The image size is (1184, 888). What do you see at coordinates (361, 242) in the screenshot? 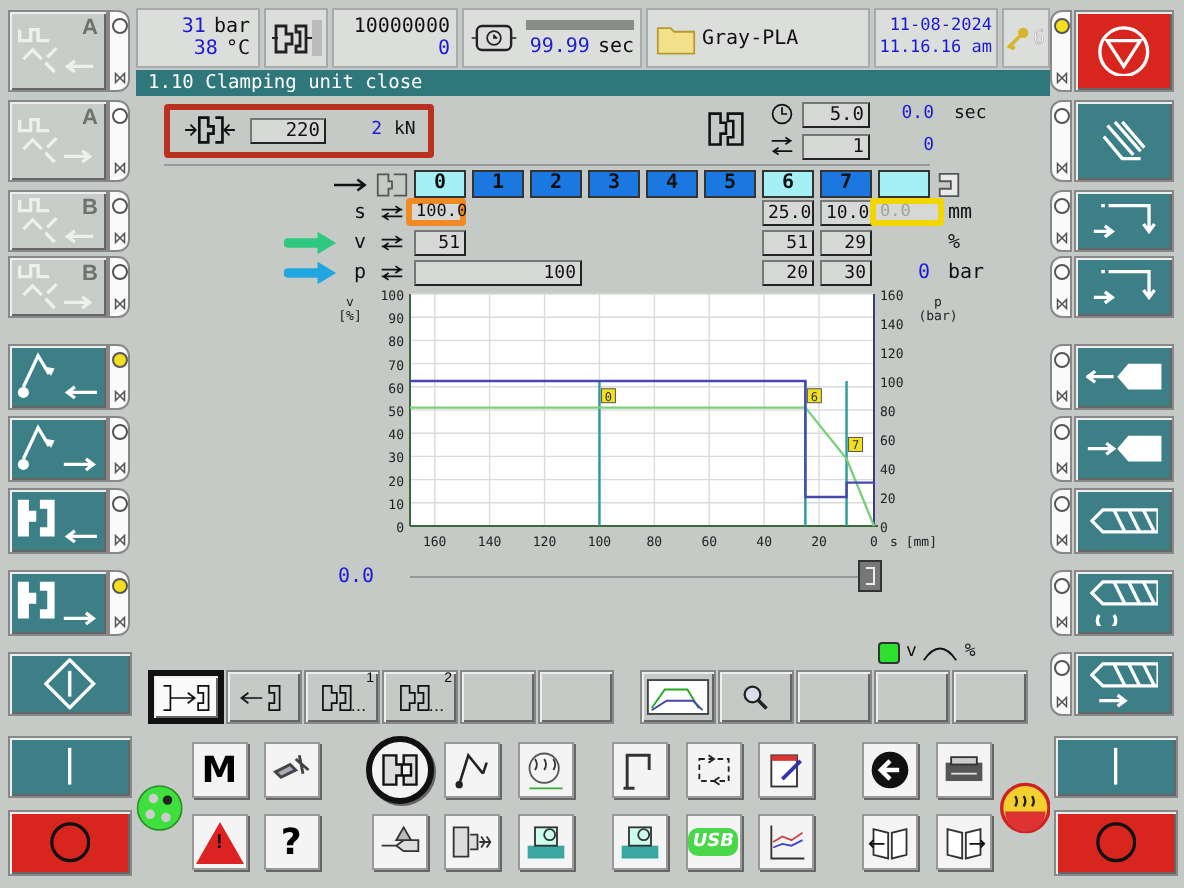
I see `parameter-symbol: v` at bounding box center [361, 242].